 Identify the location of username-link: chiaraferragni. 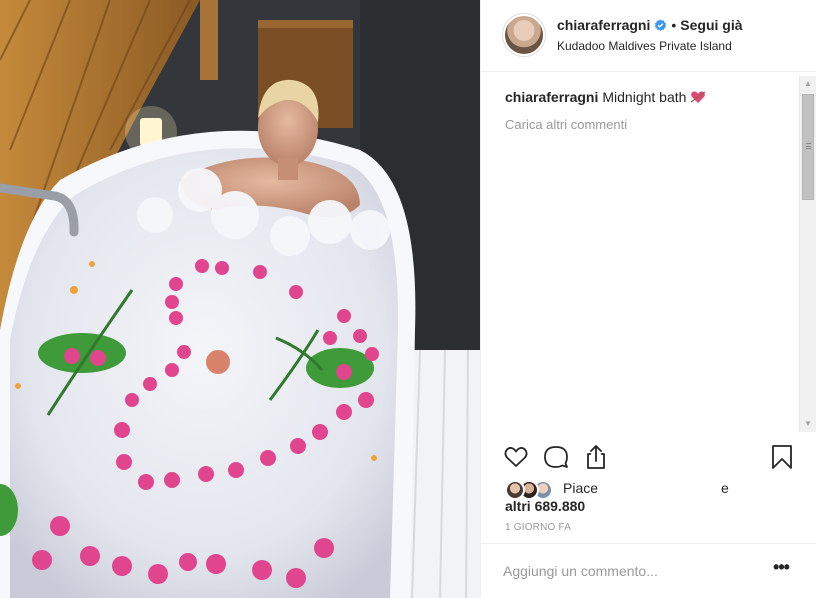
(603, 25).